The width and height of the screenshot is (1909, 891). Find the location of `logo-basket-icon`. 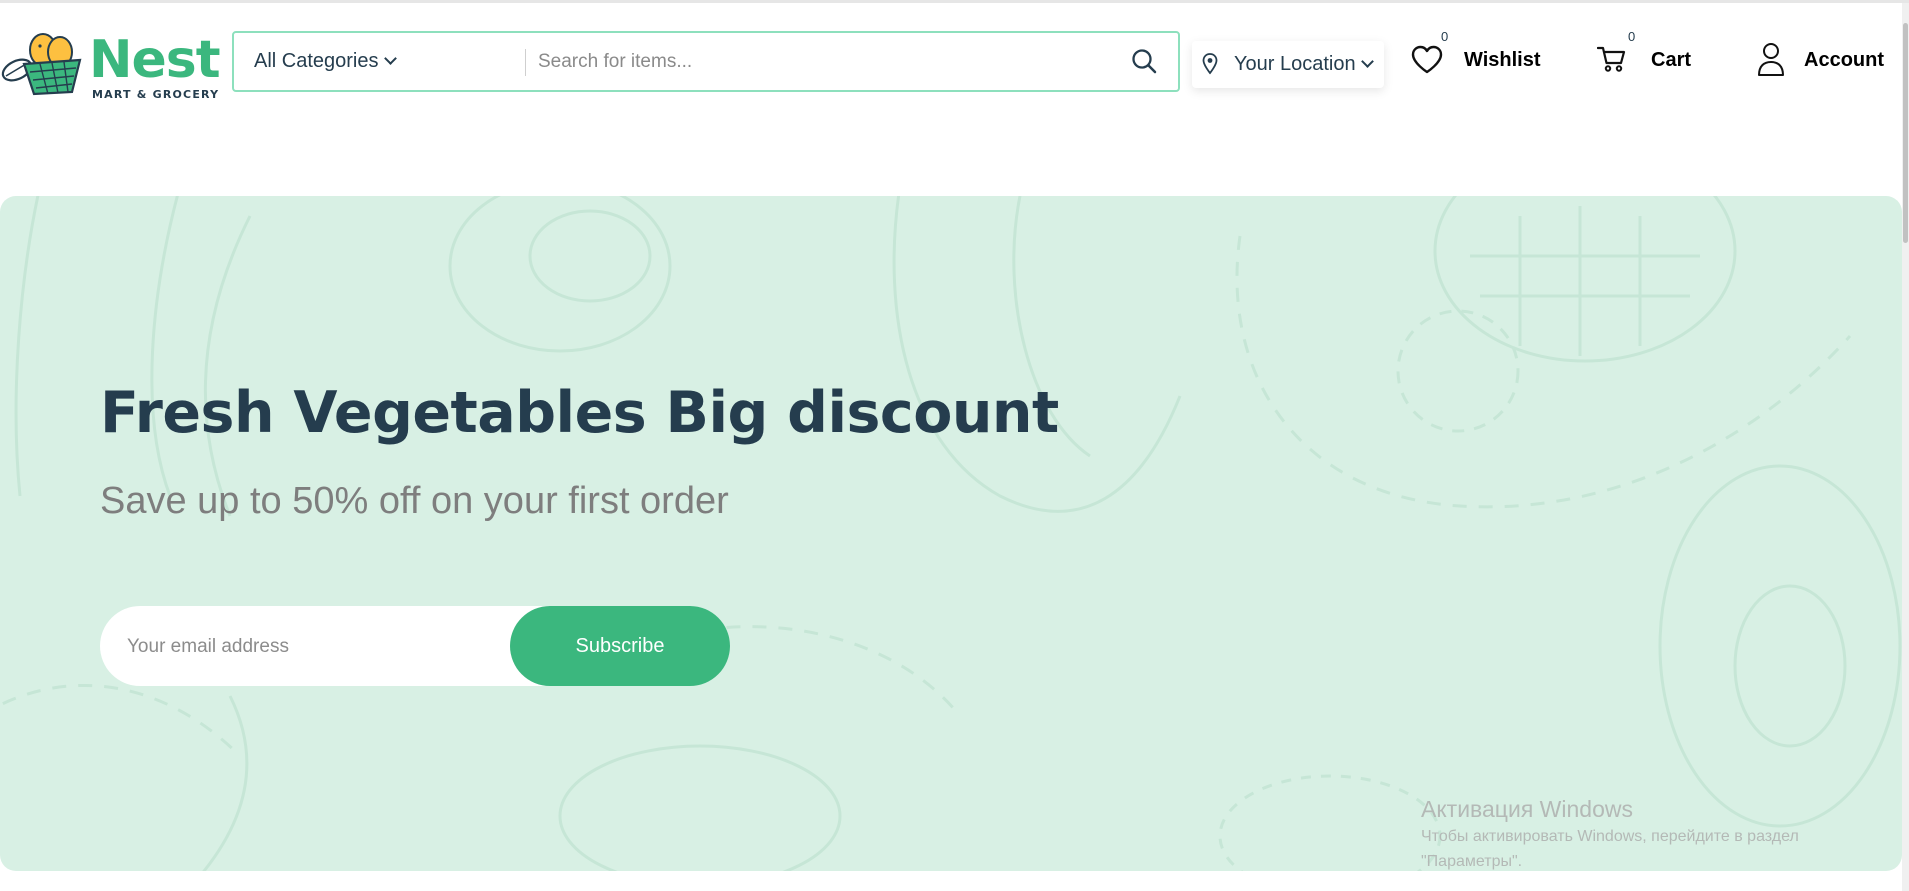

logo-basket-icon is located at coordinates (41, 64).